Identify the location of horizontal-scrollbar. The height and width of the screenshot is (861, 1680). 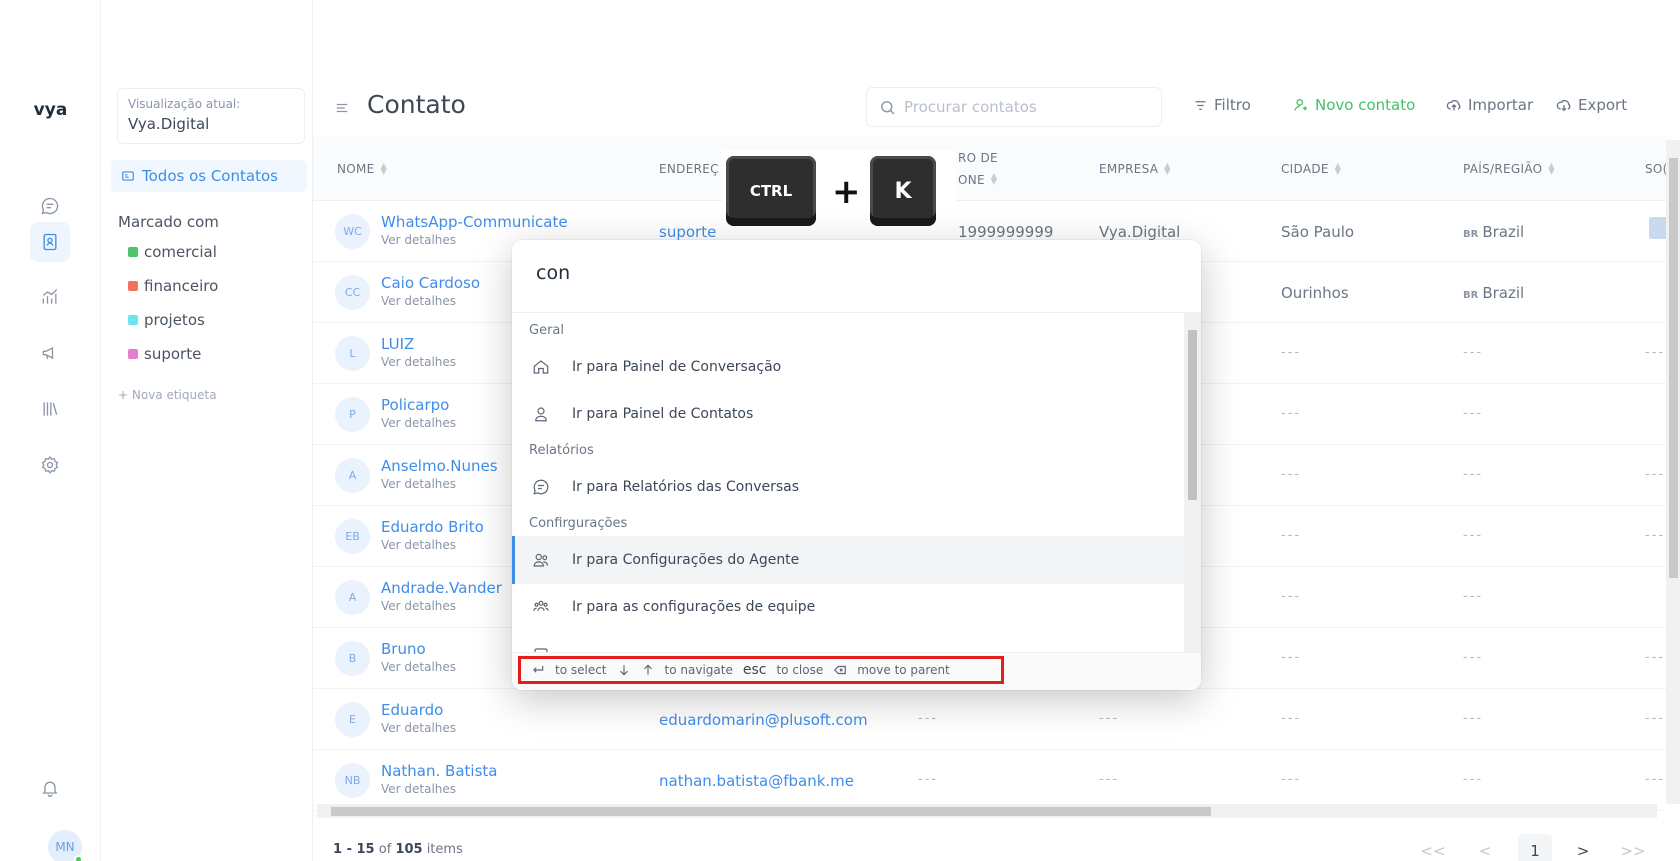
(987, 811).